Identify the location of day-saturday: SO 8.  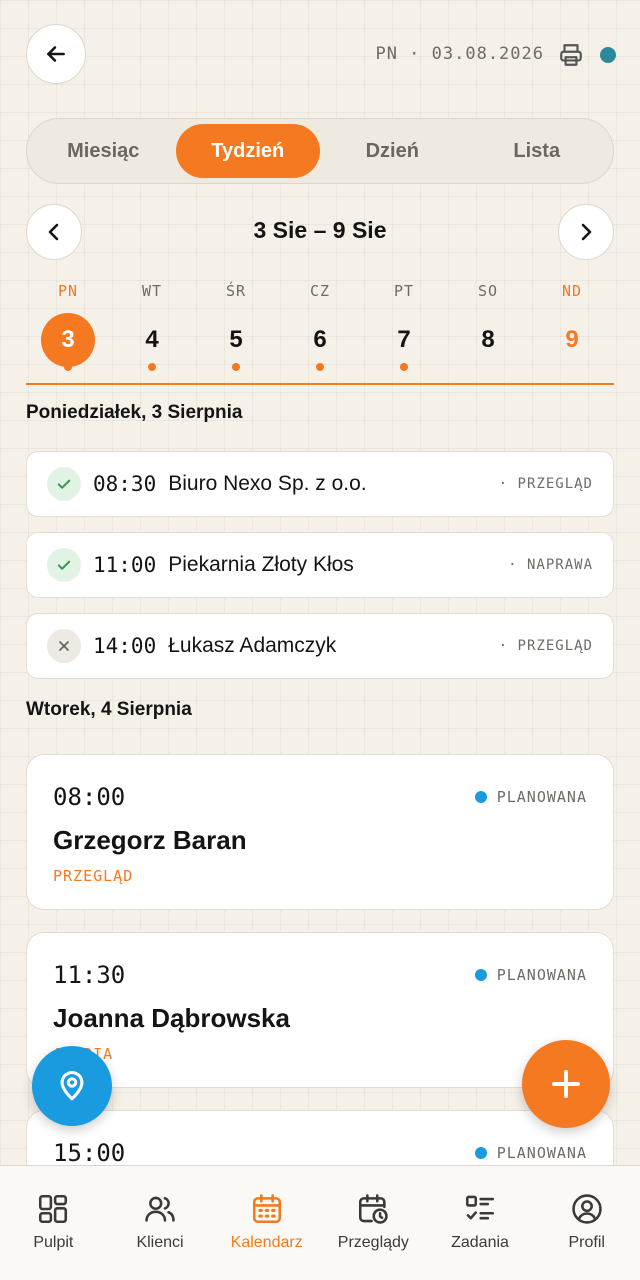
(488, 328).